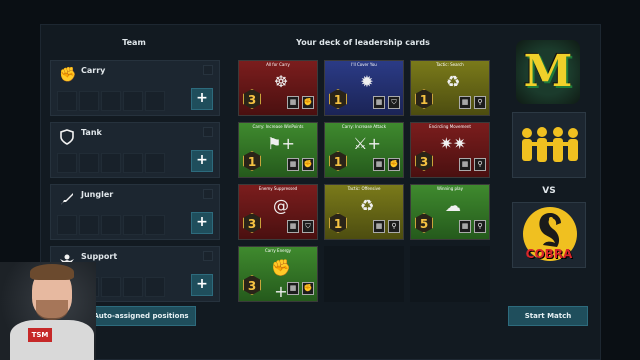 This screenshot has width=640, height=360. I want to click on card-encircling-movement: Encircling Movement ✷✷ 3 ▦ ⚲, so click(450, 150).